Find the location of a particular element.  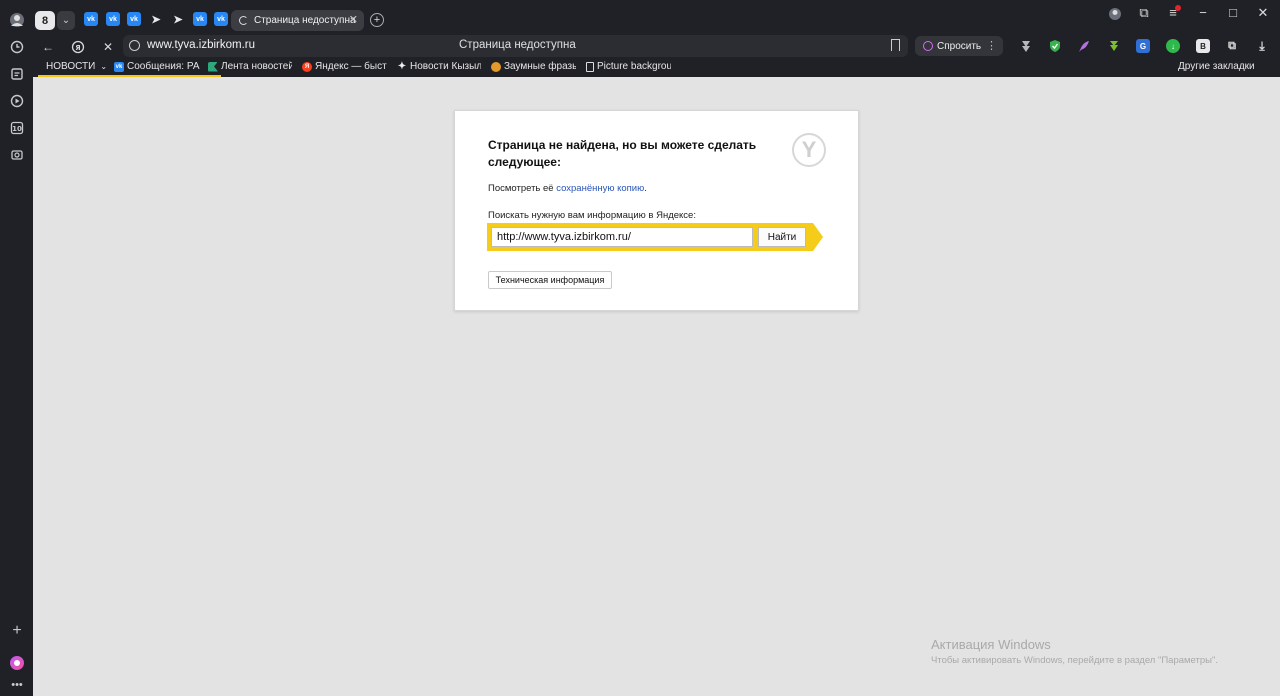

yandex-icon: Я is located at coordinates (307, 66).